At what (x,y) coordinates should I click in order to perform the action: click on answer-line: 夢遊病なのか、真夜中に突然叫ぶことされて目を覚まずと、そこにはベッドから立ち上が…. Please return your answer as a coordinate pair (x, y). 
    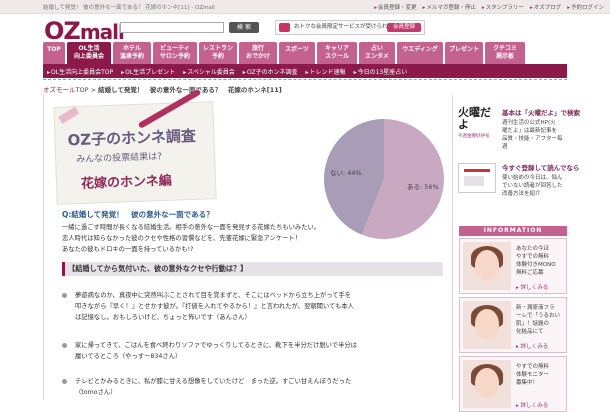
    Looking at the image, I should click on (213, 295).